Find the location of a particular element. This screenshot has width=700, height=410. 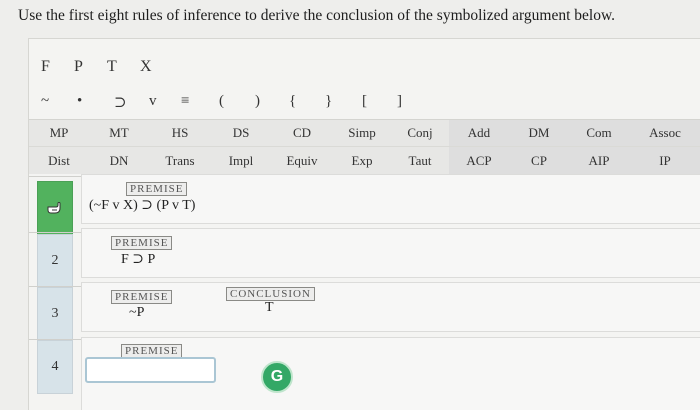

conclusion-formula: T is located at coordinates (269, 307).